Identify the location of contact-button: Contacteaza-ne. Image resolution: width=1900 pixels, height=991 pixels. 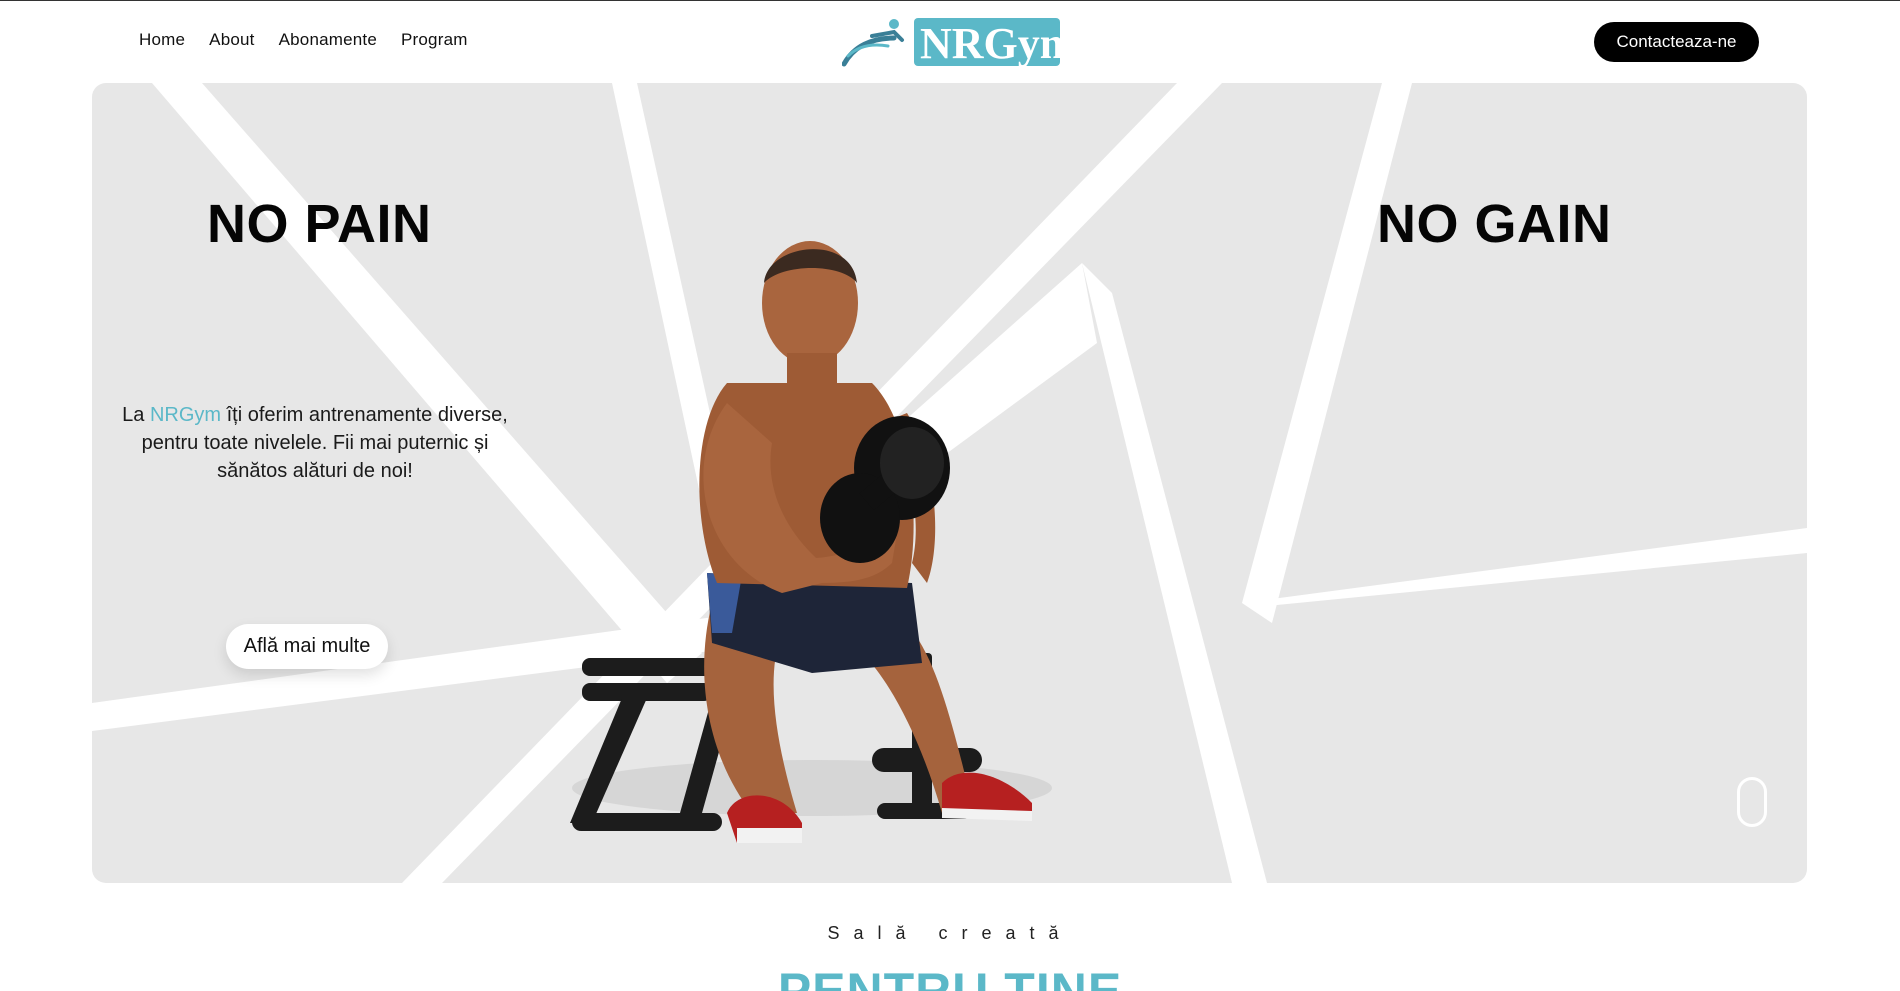
(1676, 42).